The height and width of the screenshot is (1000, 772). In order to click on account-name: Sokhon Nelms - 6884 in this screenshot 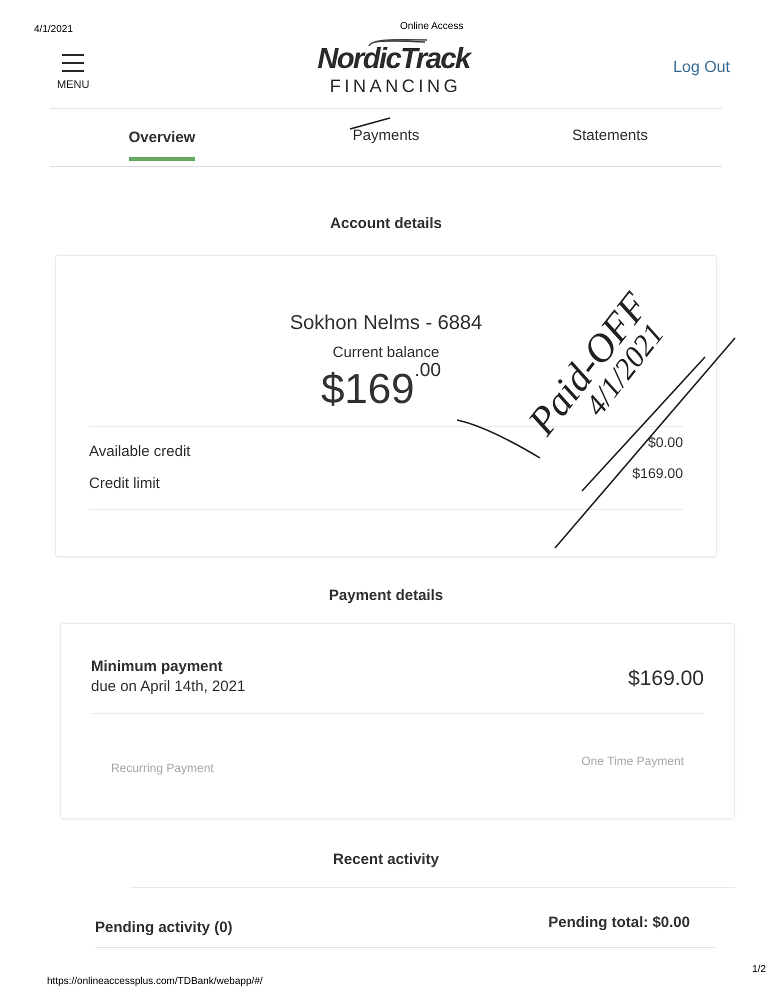, I will do `click(386, 323)`.